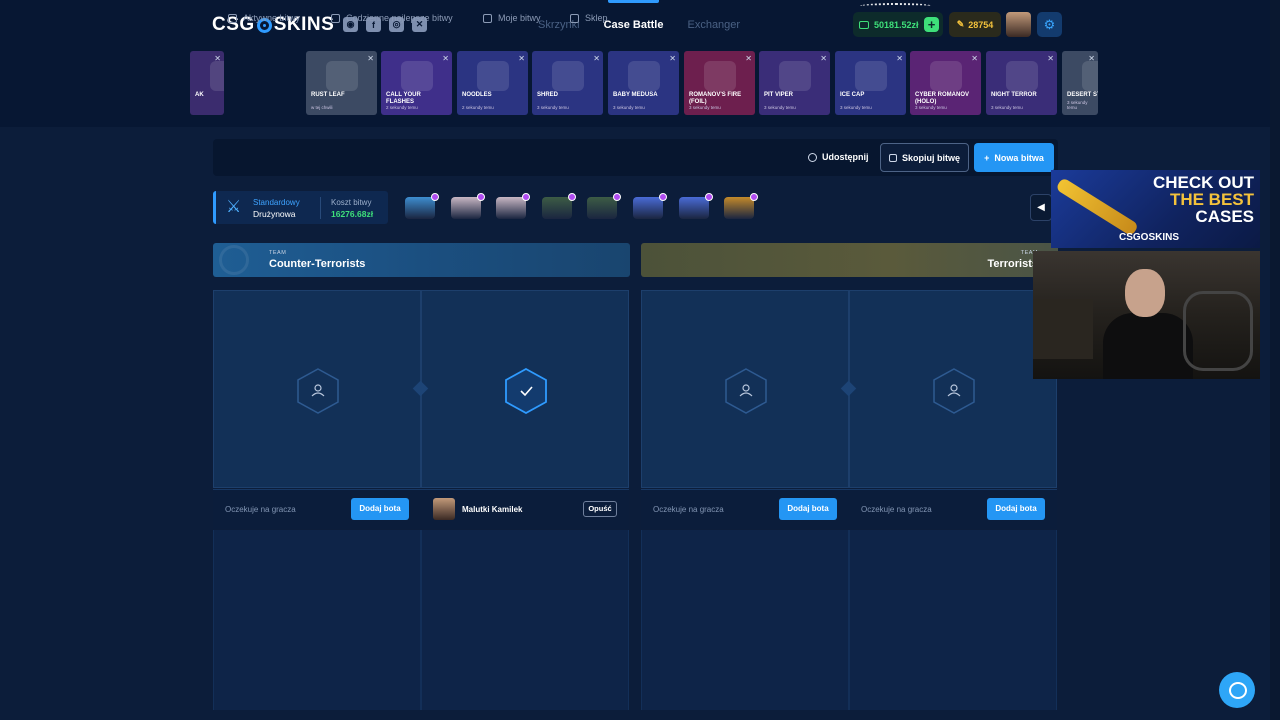  I want to click on live-drop-card: ✕ AK, so click(207, 83).